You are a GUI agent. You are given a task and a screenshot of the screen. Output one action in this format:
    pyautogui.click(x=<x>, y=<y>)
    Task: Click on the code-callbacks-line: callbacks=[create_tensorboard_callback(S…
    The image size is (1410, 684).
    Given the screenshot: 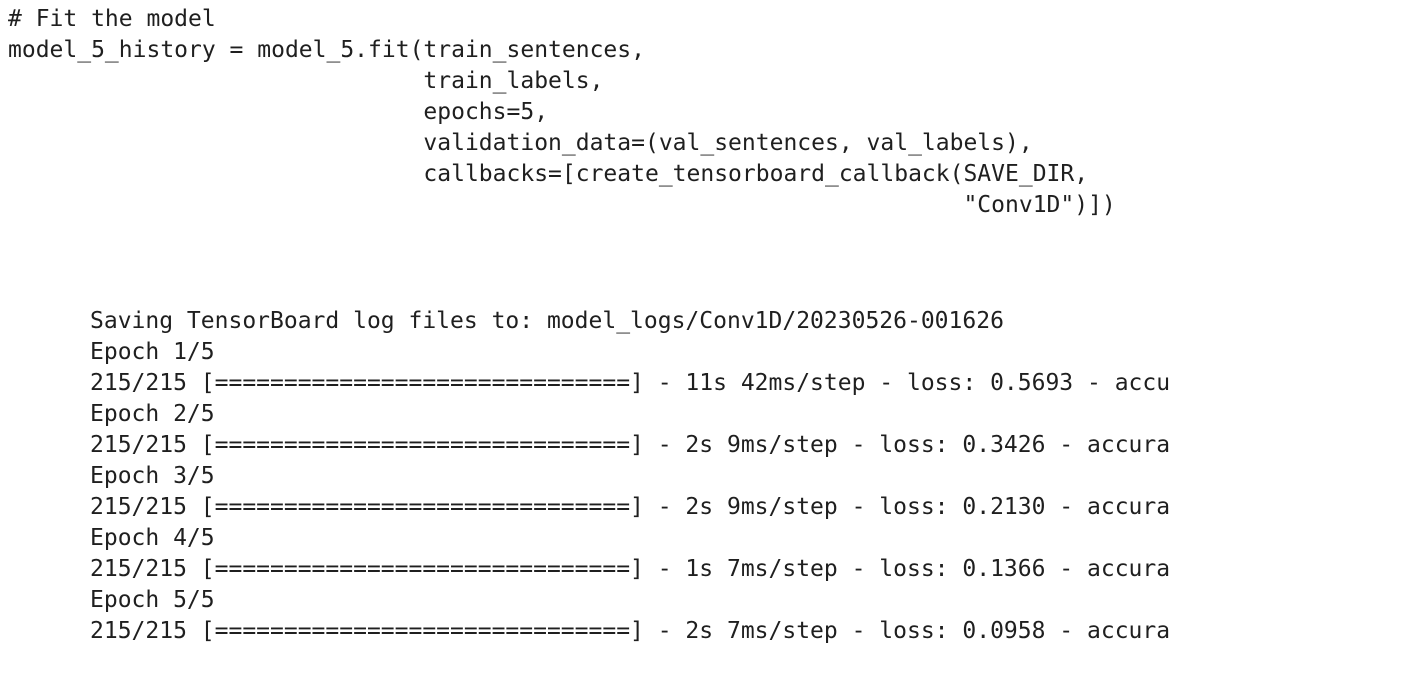 What is the action you would take?
    pyautogui.click(x=548, y=174)
    